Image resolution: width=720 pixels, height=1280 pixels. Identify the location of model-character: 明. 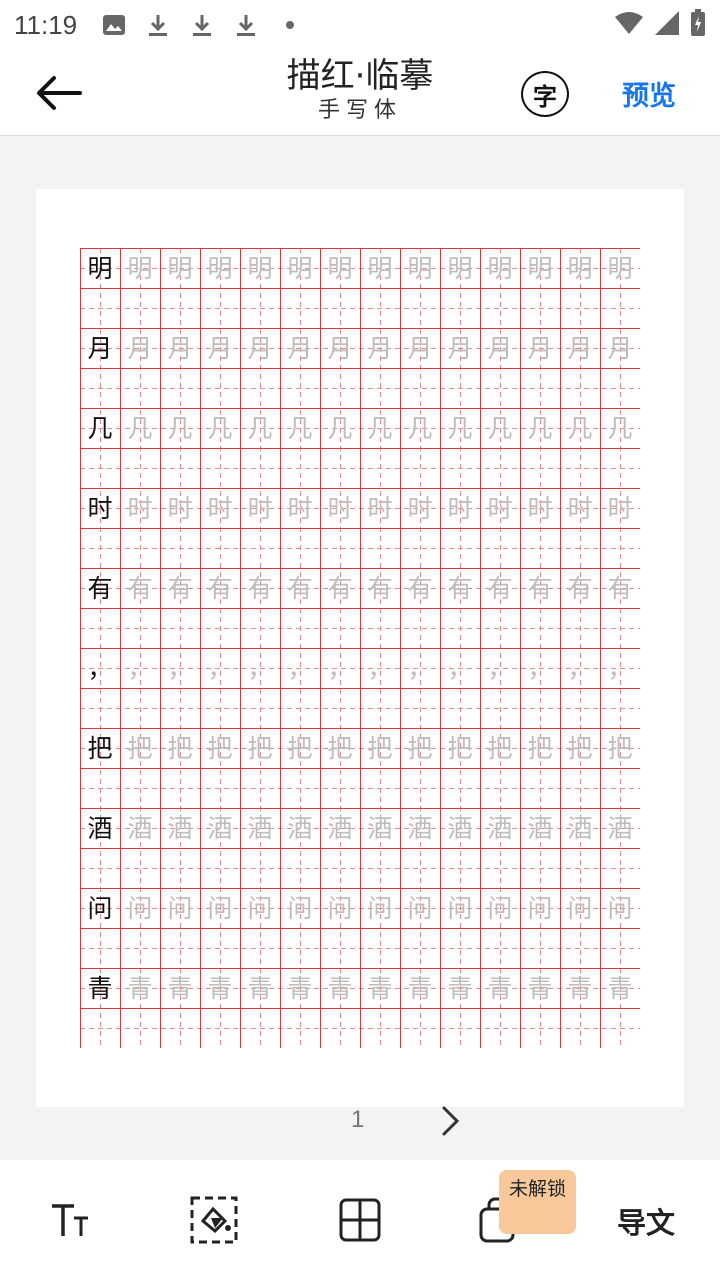
(100, 268).